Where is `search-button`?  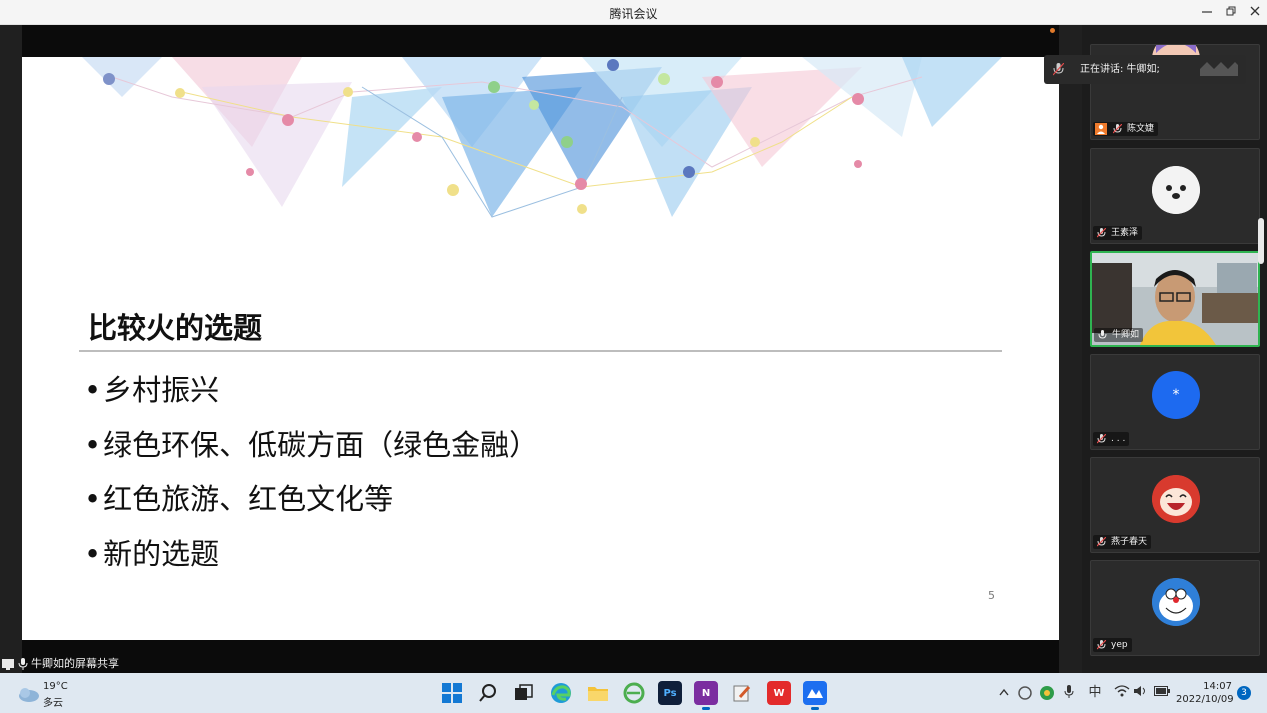 search-button is located at coordinates (488, 693).